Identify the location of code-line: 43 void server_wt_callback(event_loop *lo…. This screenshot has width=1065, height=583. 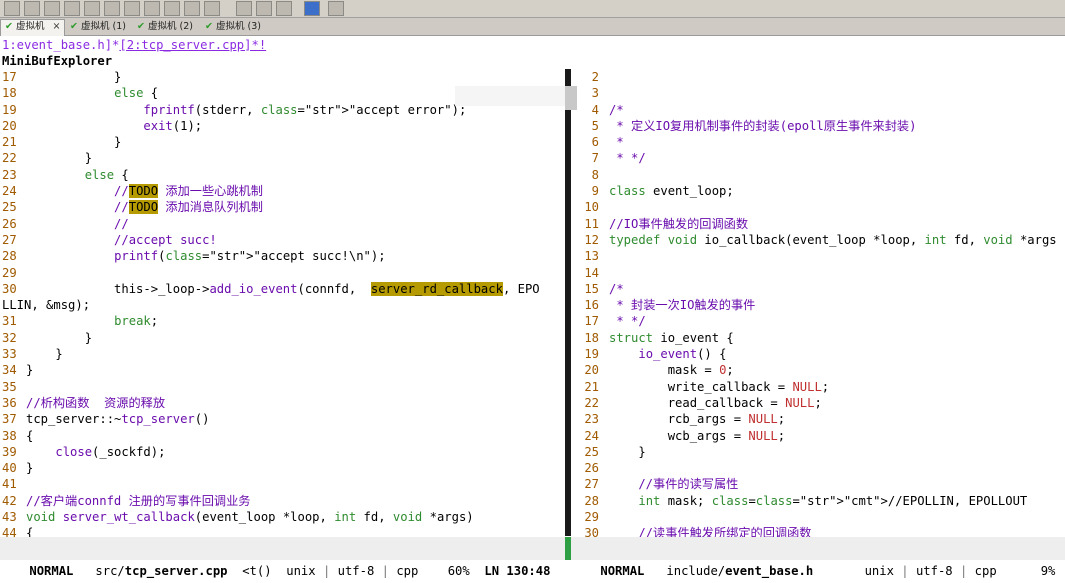
(282, 517).